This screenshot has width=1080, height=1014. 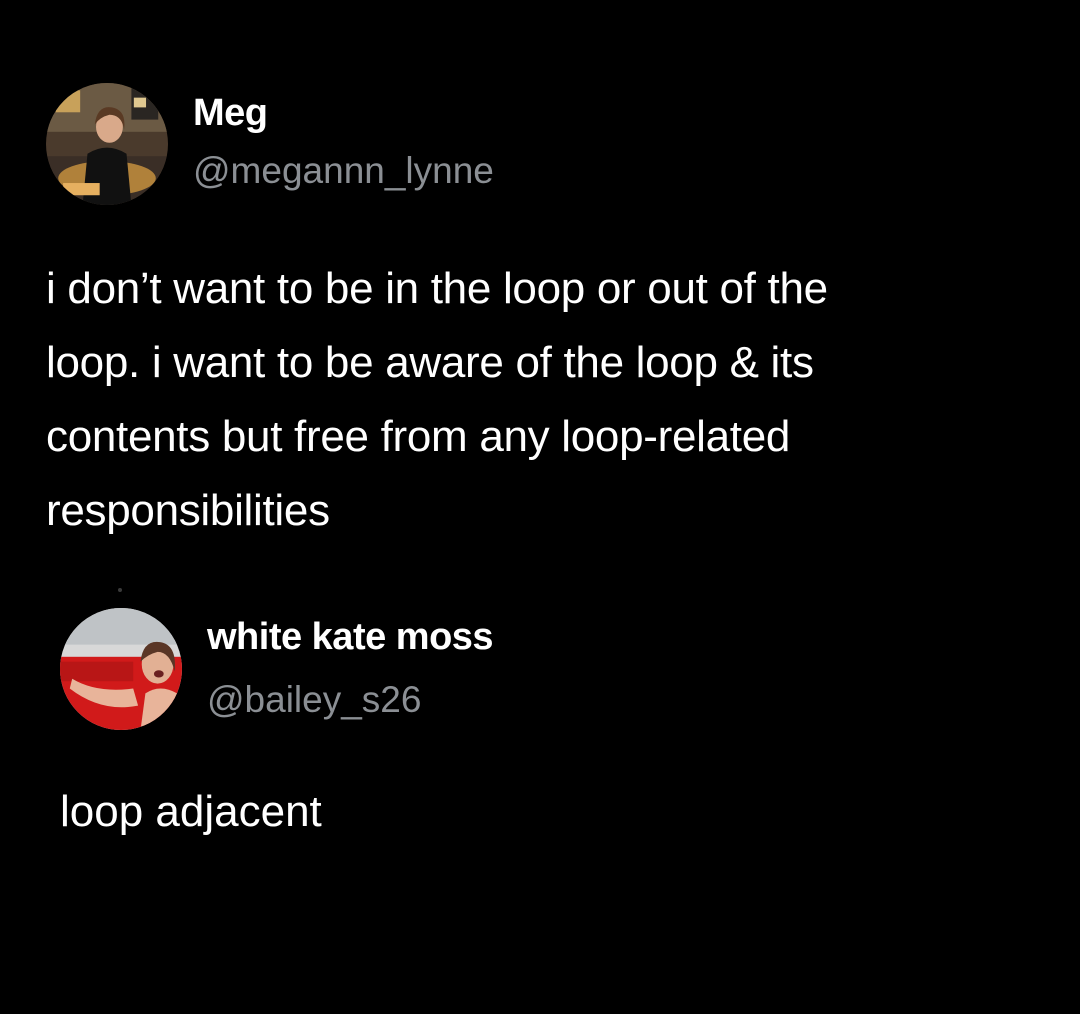 What do you see at coordinates (230, 113) in the screenshot?
I see `display-name: Meg` at bounding box center [230, 113].